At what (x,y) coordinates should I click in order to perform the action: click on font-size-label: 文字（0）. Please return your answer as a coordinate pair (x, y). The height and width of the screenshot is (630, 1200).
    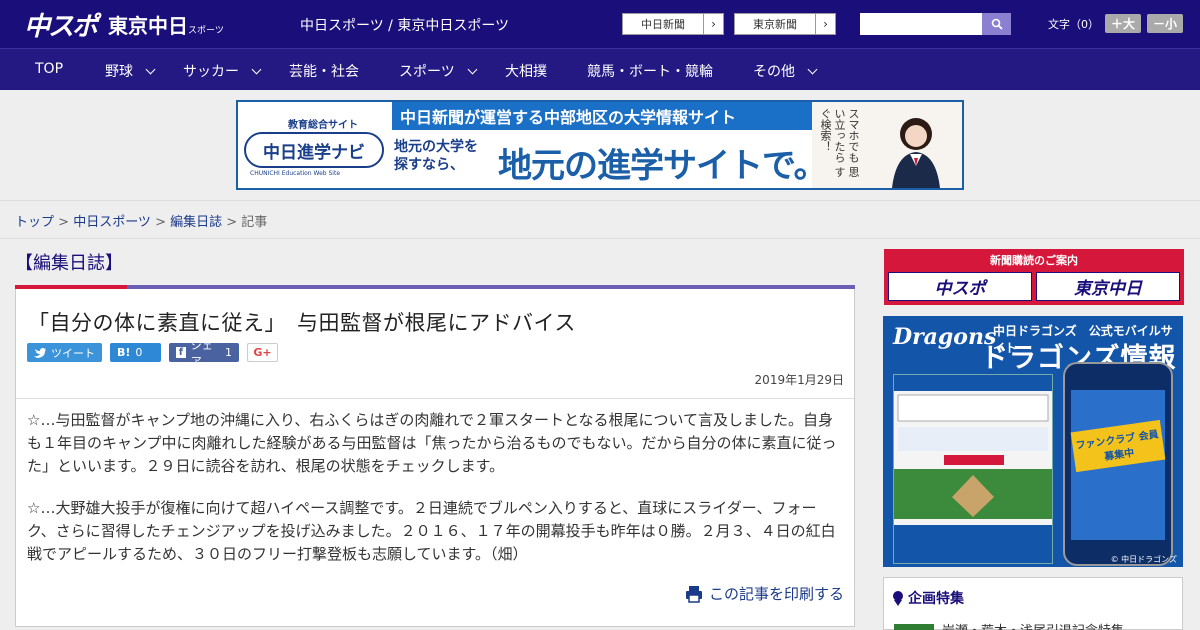
    Looking at the image, I should click on (1073, 24).